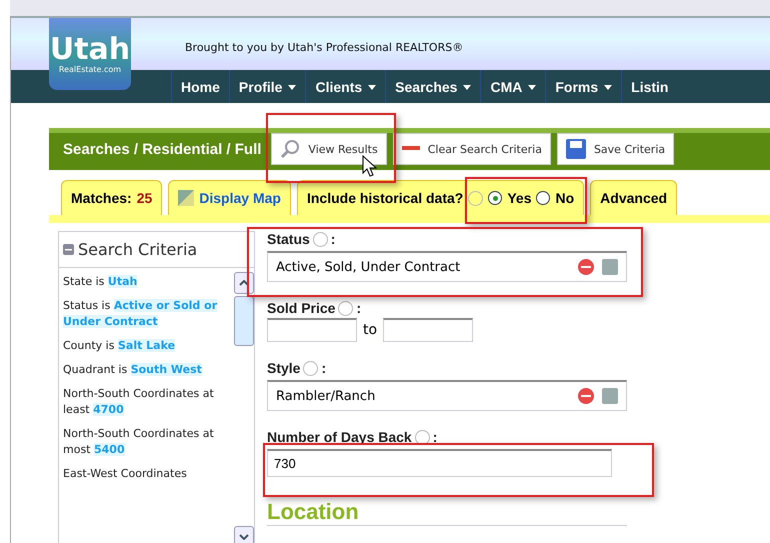 Image resolution: width=770 pixels, height=543 pixels. Describe the element at coordinates (513, 86) in the screenshot. I see `nav-menu-item: CMA` at that location.